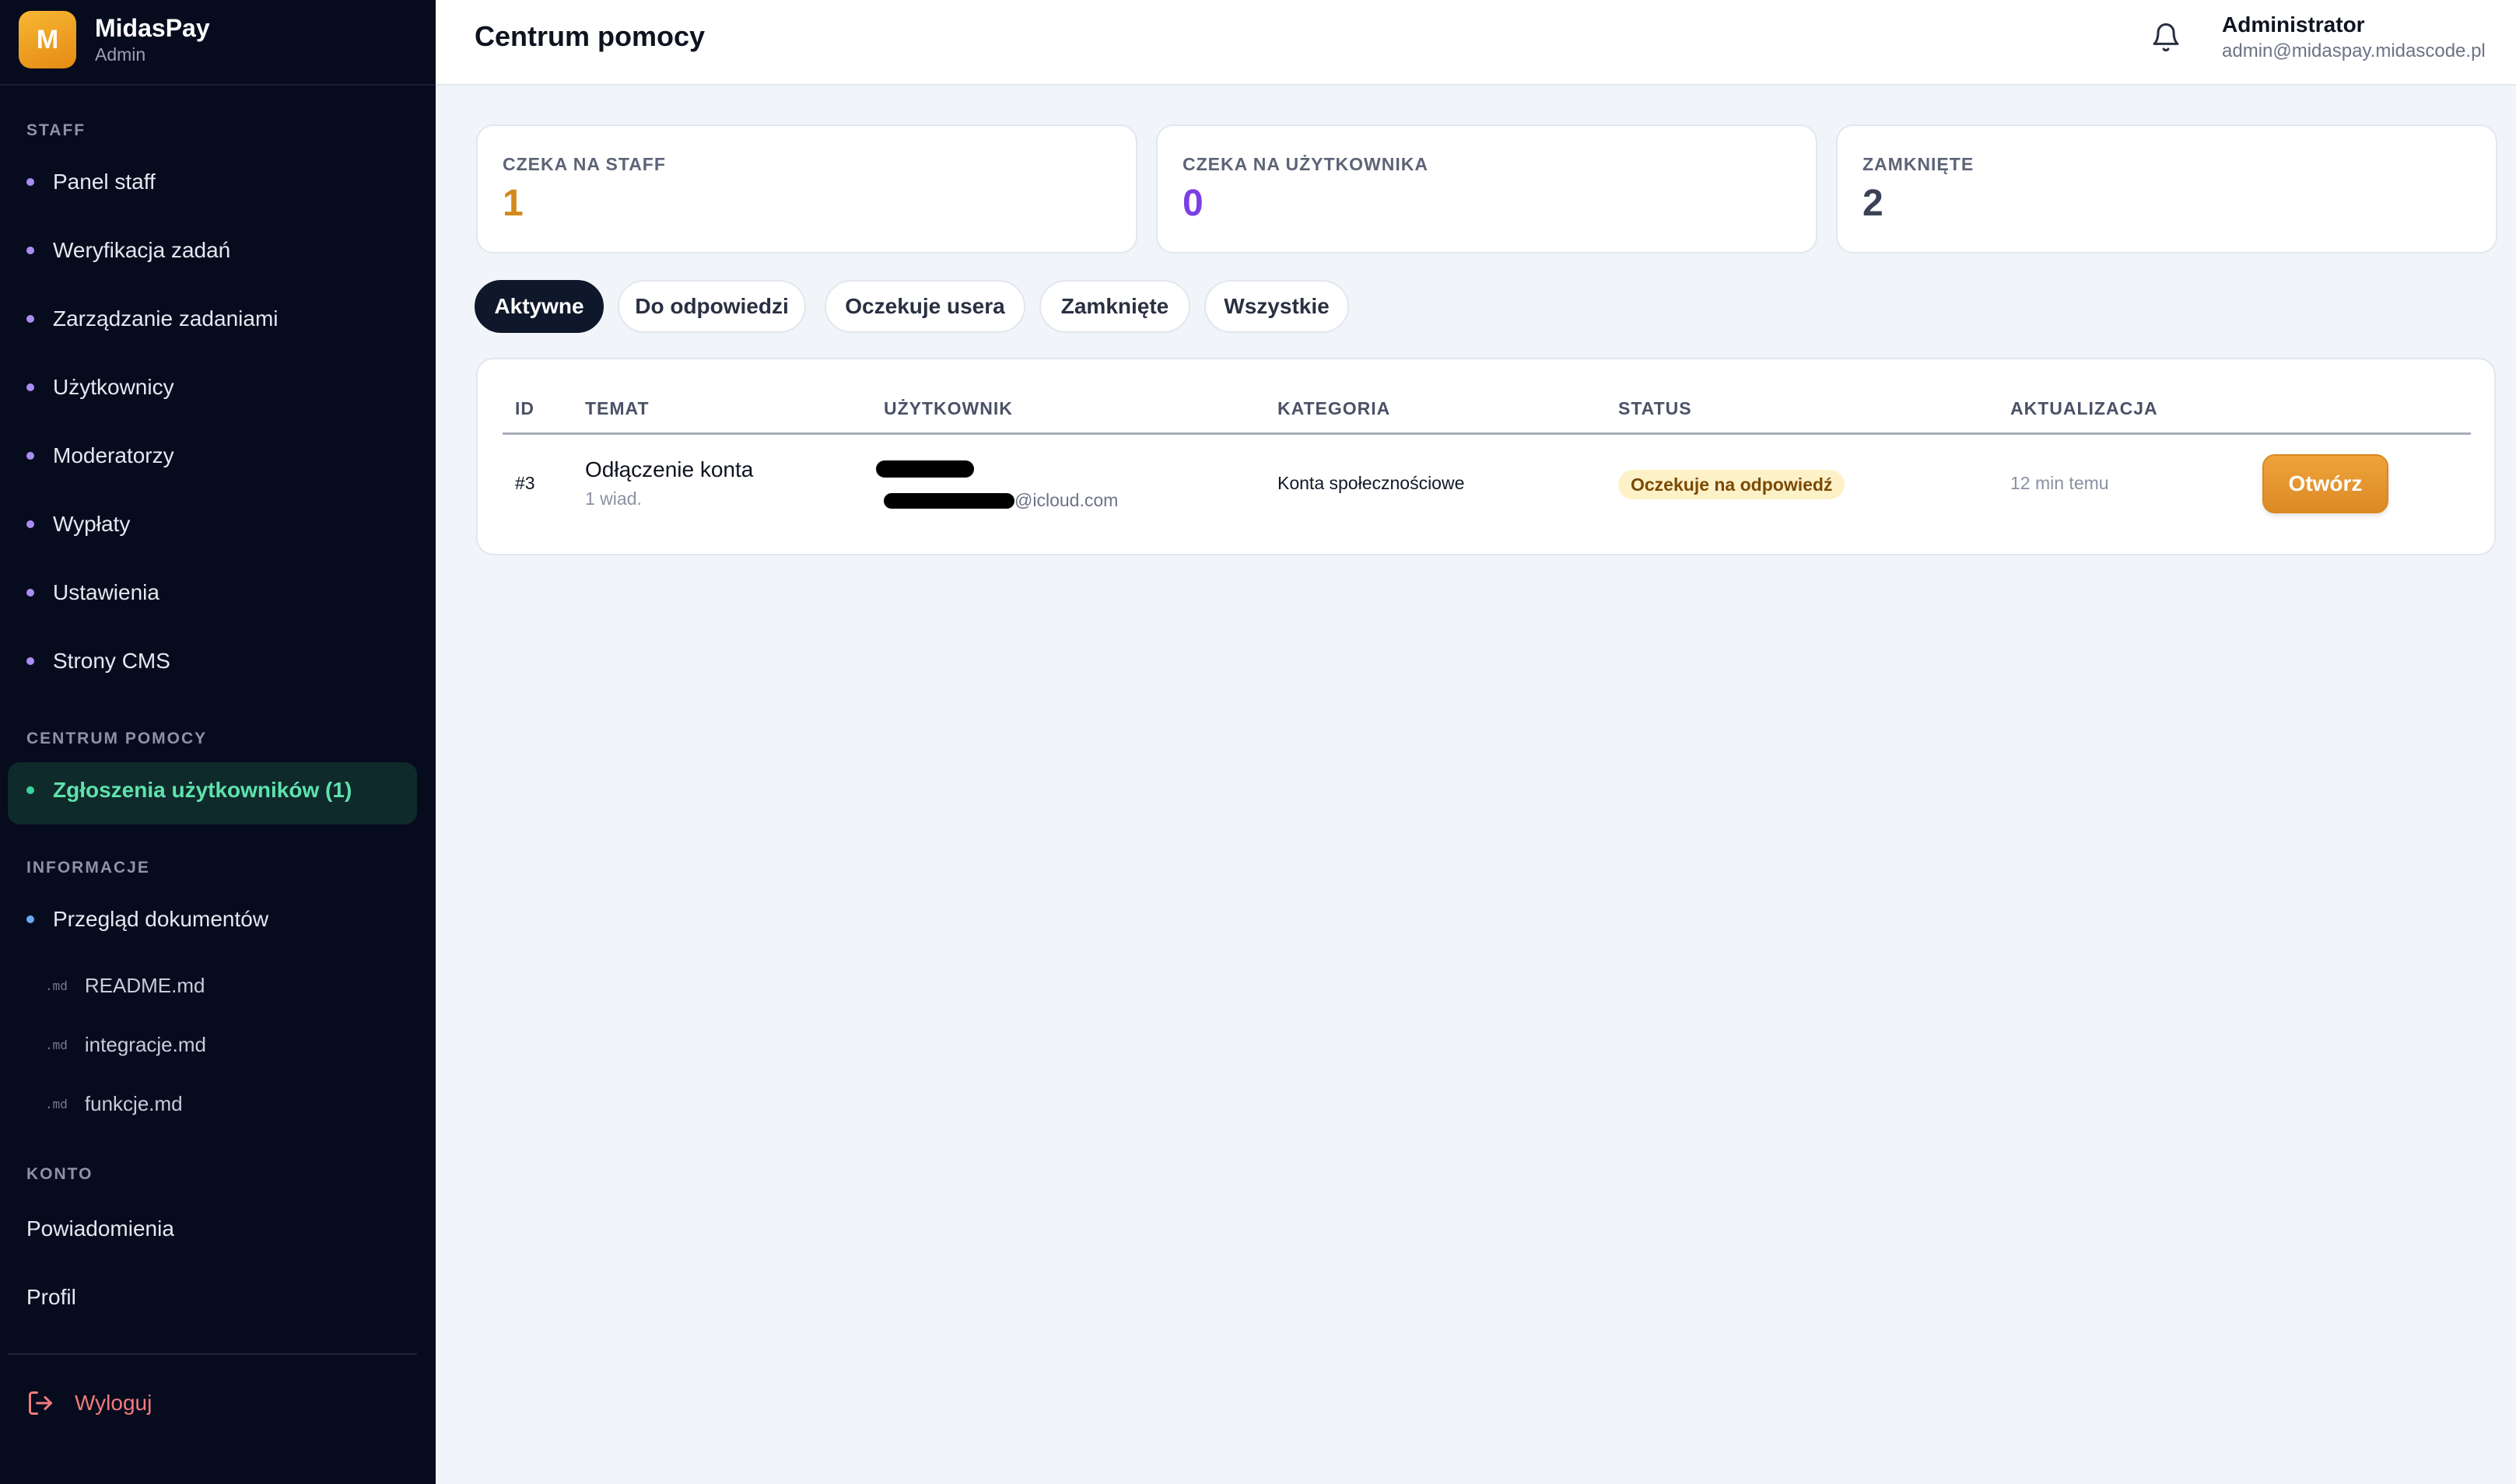 This screenshot has width=2516, height=1484. What do you see at coordinates (1066, 500) in the screenshot?
I see `ticket-user-email-suffix: @icloud.com` at bounding box center [1066, 500].